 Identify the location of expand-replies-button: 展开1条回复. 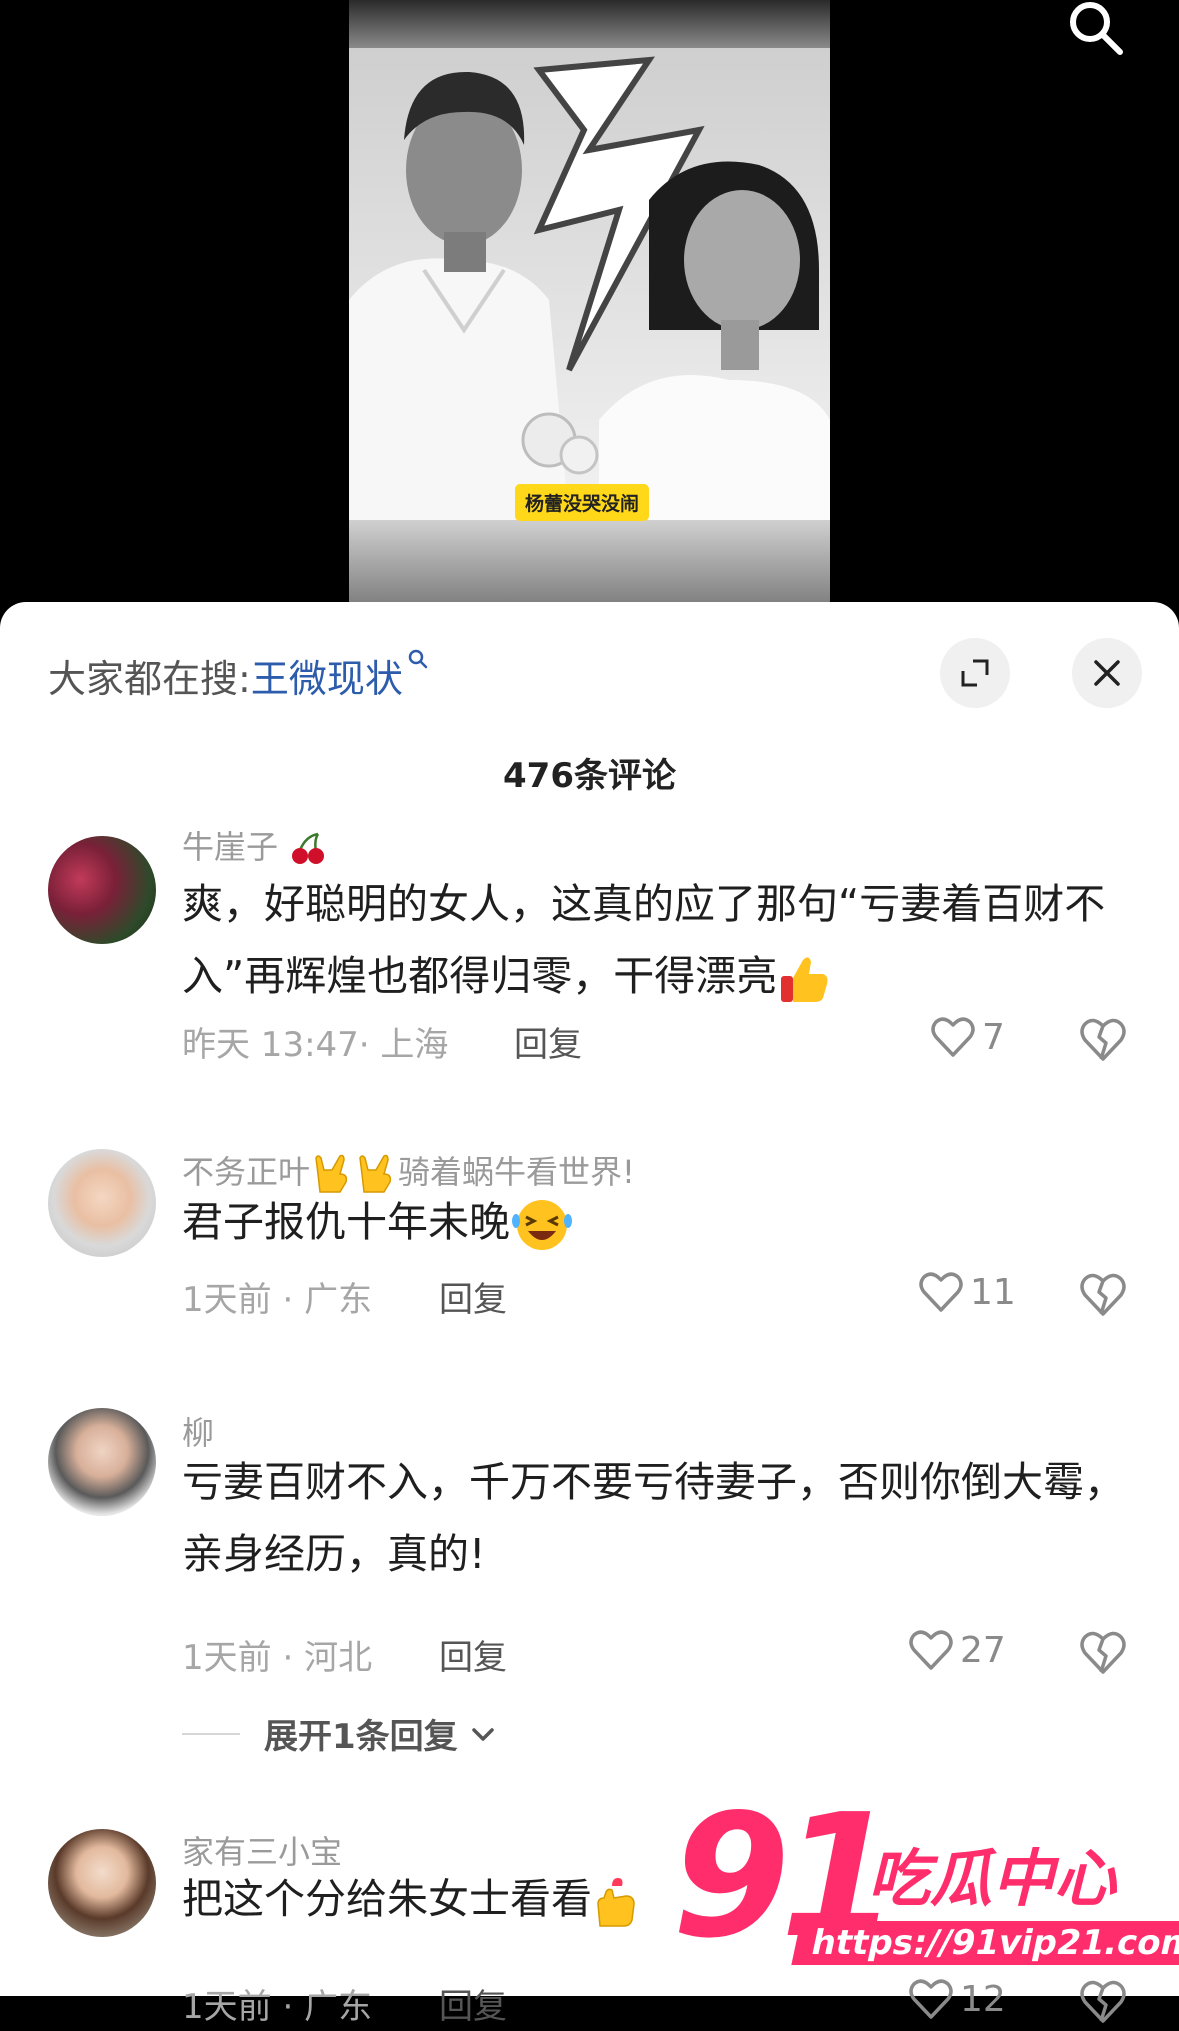
(339, 1733).